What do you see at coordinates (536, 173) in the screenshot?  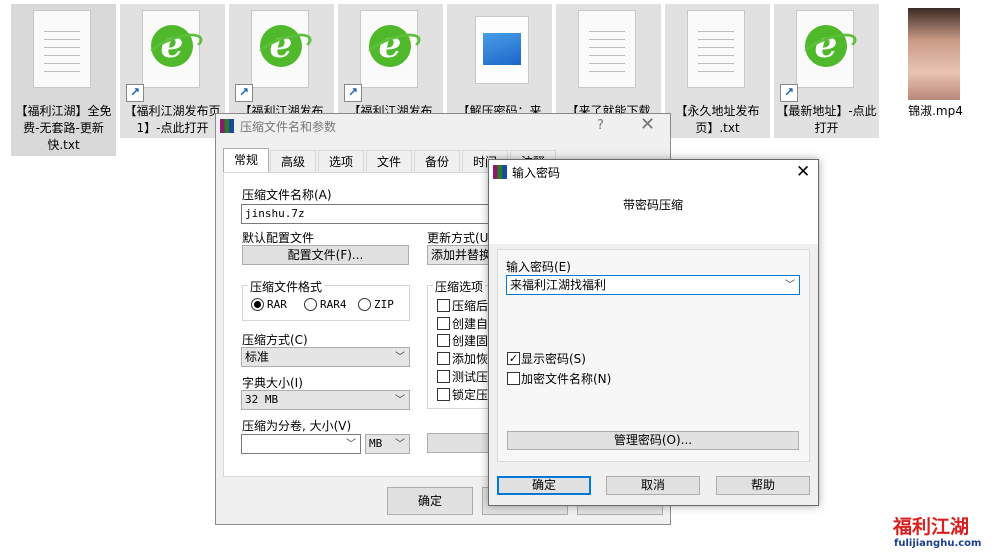 I see `password-dialog-title: 输入密码` at bounding box center [536, 173].